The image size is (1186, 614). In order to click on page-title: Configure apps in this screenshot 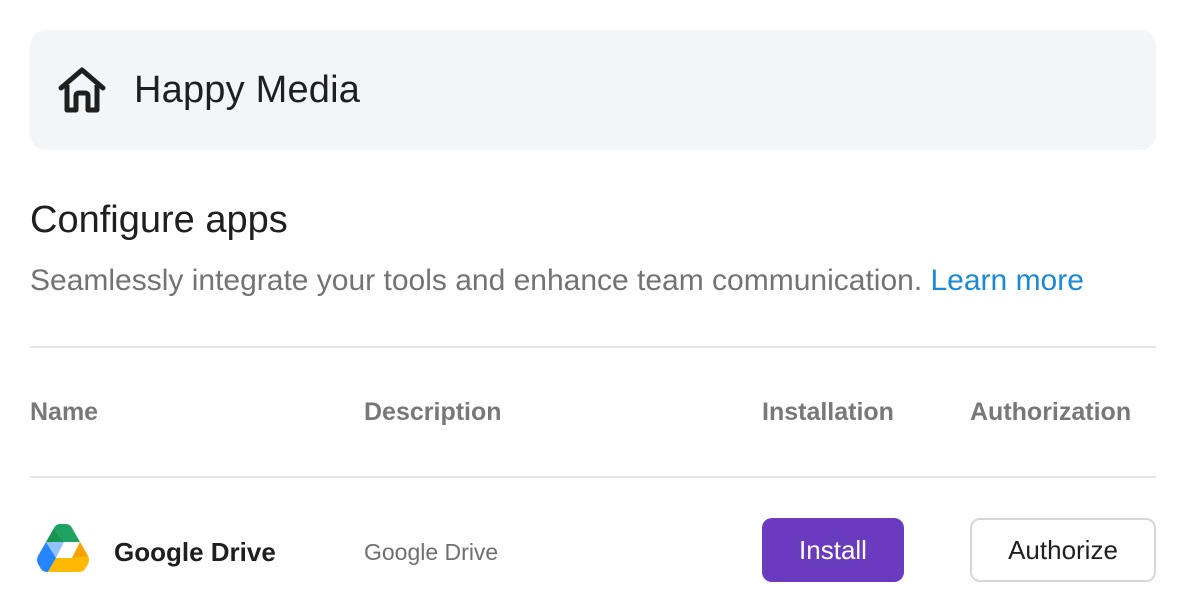, I will do `click(159, 220)`.